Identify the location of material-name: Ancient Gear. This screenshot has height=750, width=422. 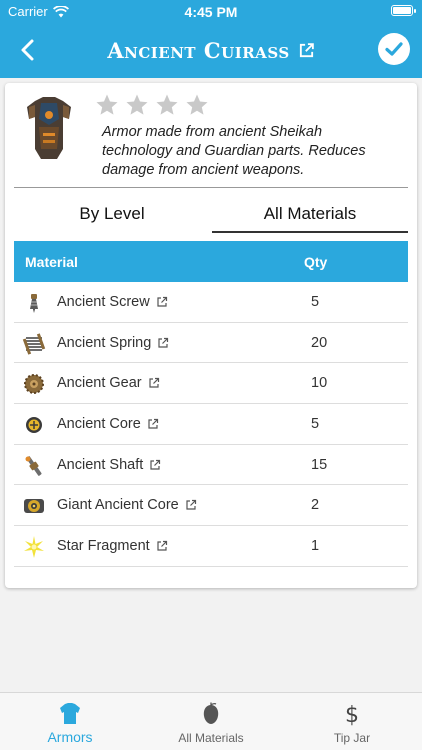
(108, 383).